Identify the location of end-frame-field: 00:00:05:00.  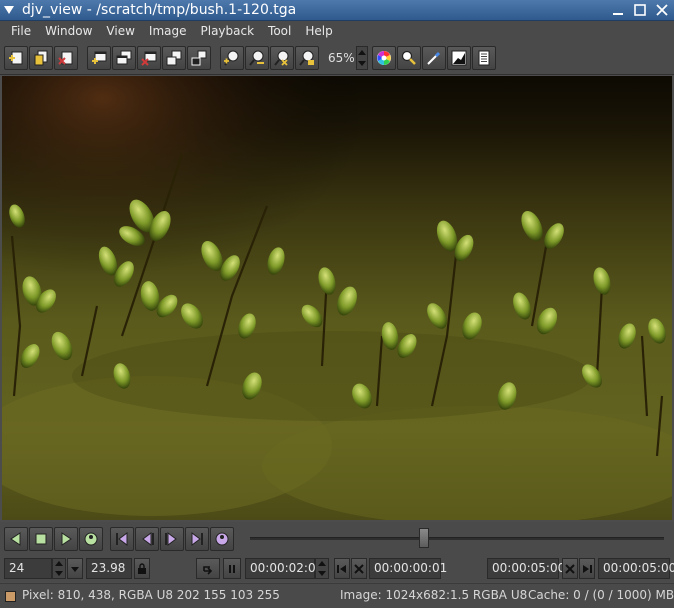
(526, 568).